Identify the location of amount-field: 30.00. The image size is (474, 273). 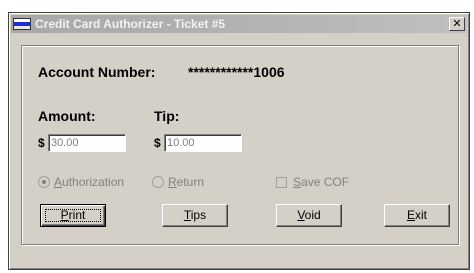
(87, 143).